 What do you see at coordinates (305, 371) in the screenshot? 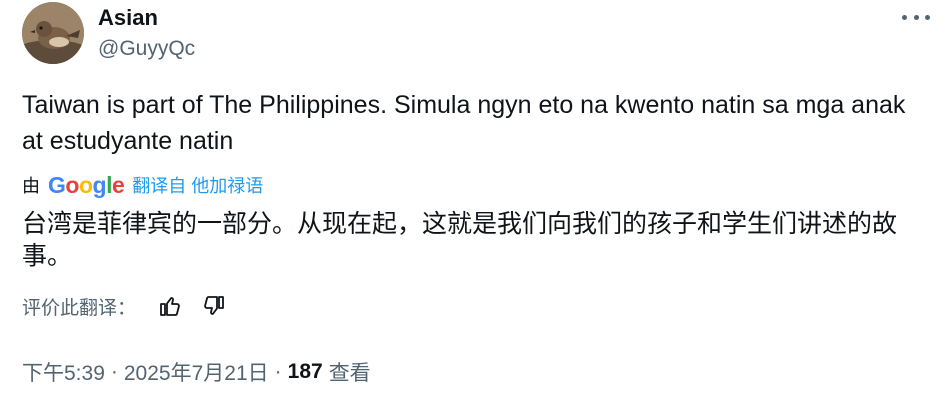
I see `views-count: 187` at bounding box center [305, 371].